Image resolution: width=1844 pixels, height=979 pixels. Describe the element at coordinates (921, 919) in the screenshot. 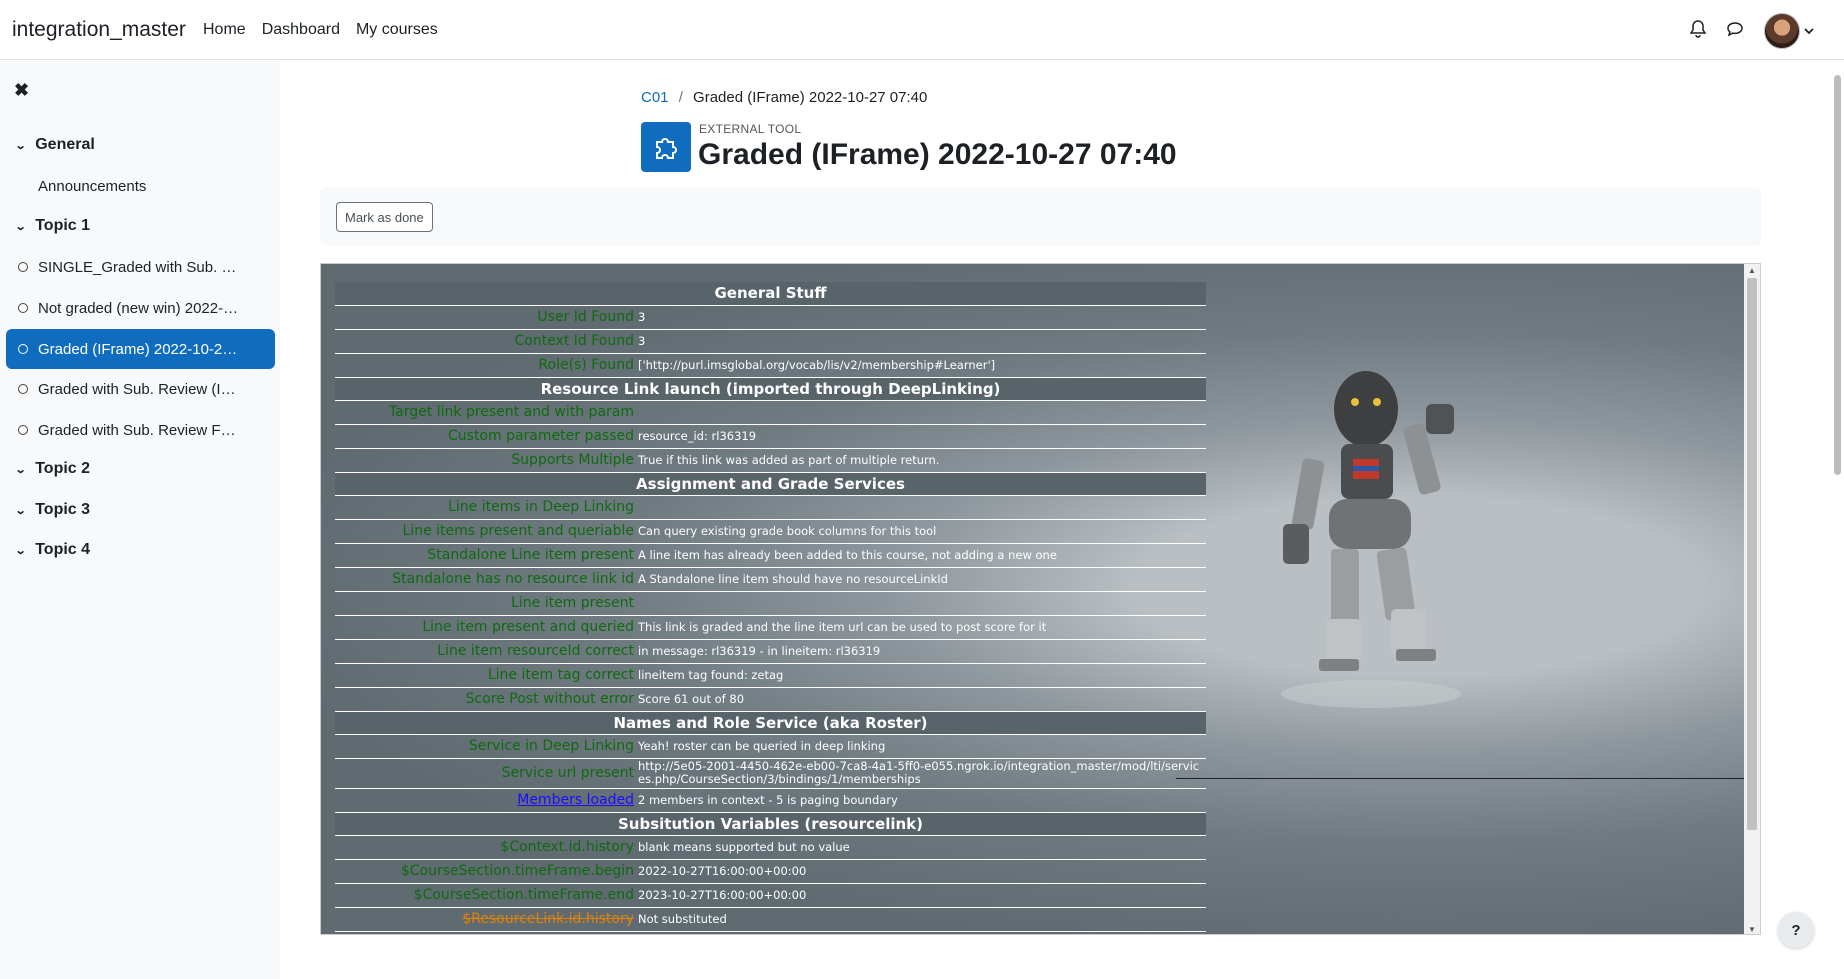

I see `row-value: Not substituted` at that location.